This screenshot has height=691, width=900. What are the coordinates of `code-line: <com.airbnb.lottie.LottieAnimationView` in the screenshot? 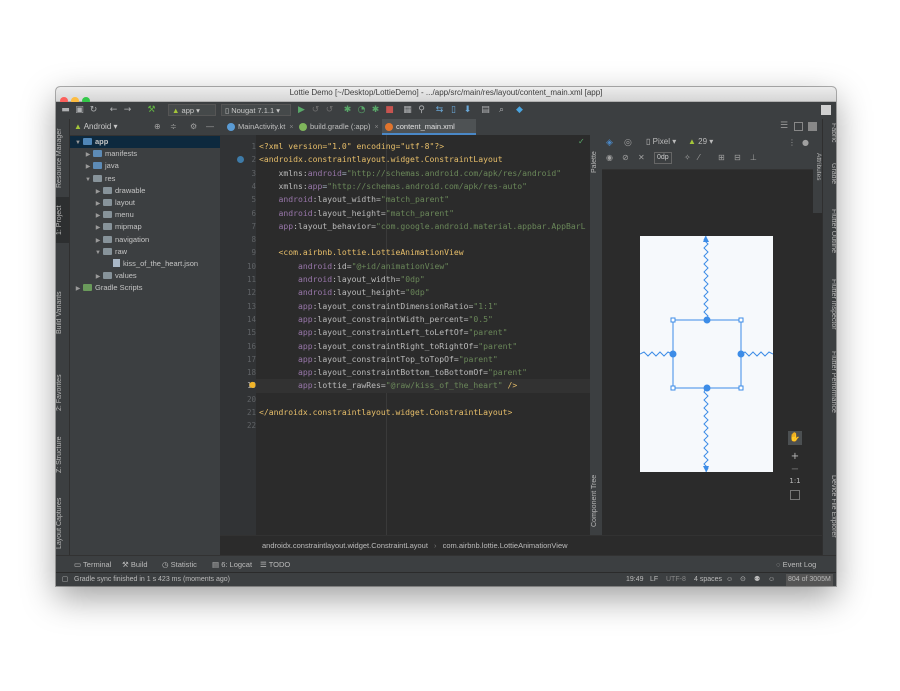 It's located at (361, 252).